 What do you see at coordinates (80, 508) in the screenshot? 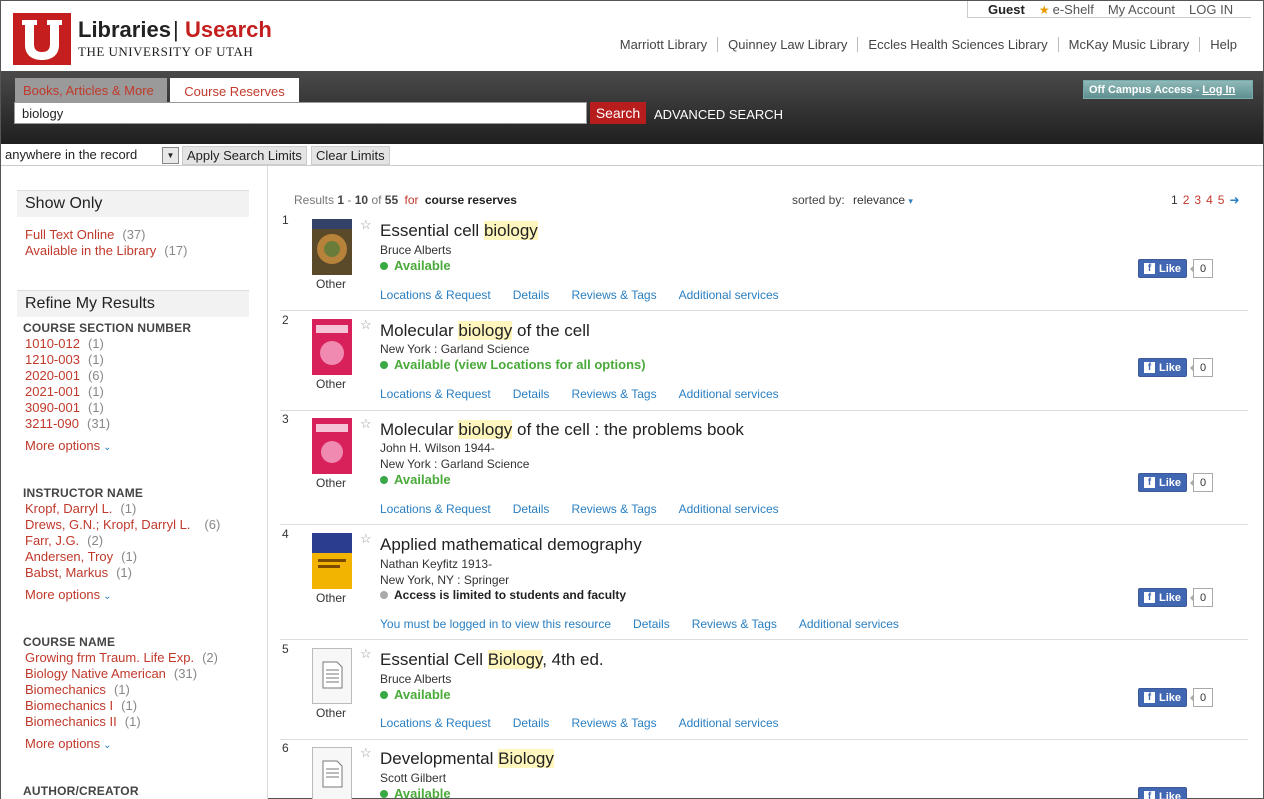
I see `facet-instructor: Kropf, Darryl L. (1)` at bounding box center [80, 508].